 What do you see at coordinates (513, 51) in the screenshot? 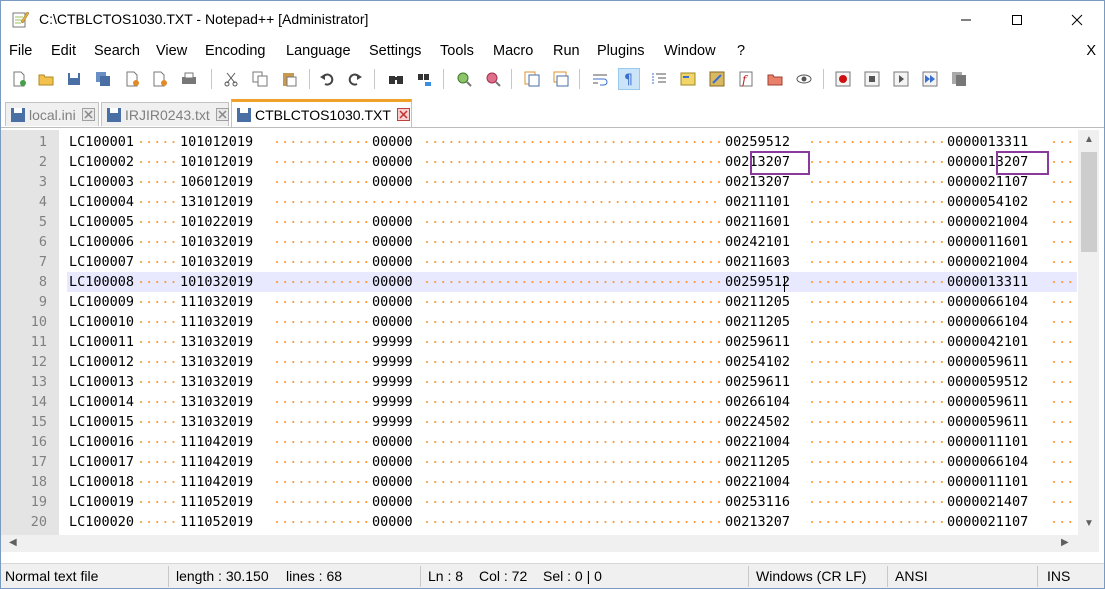
I see `menu-macro: Macro` at bounding box center [513, 51].